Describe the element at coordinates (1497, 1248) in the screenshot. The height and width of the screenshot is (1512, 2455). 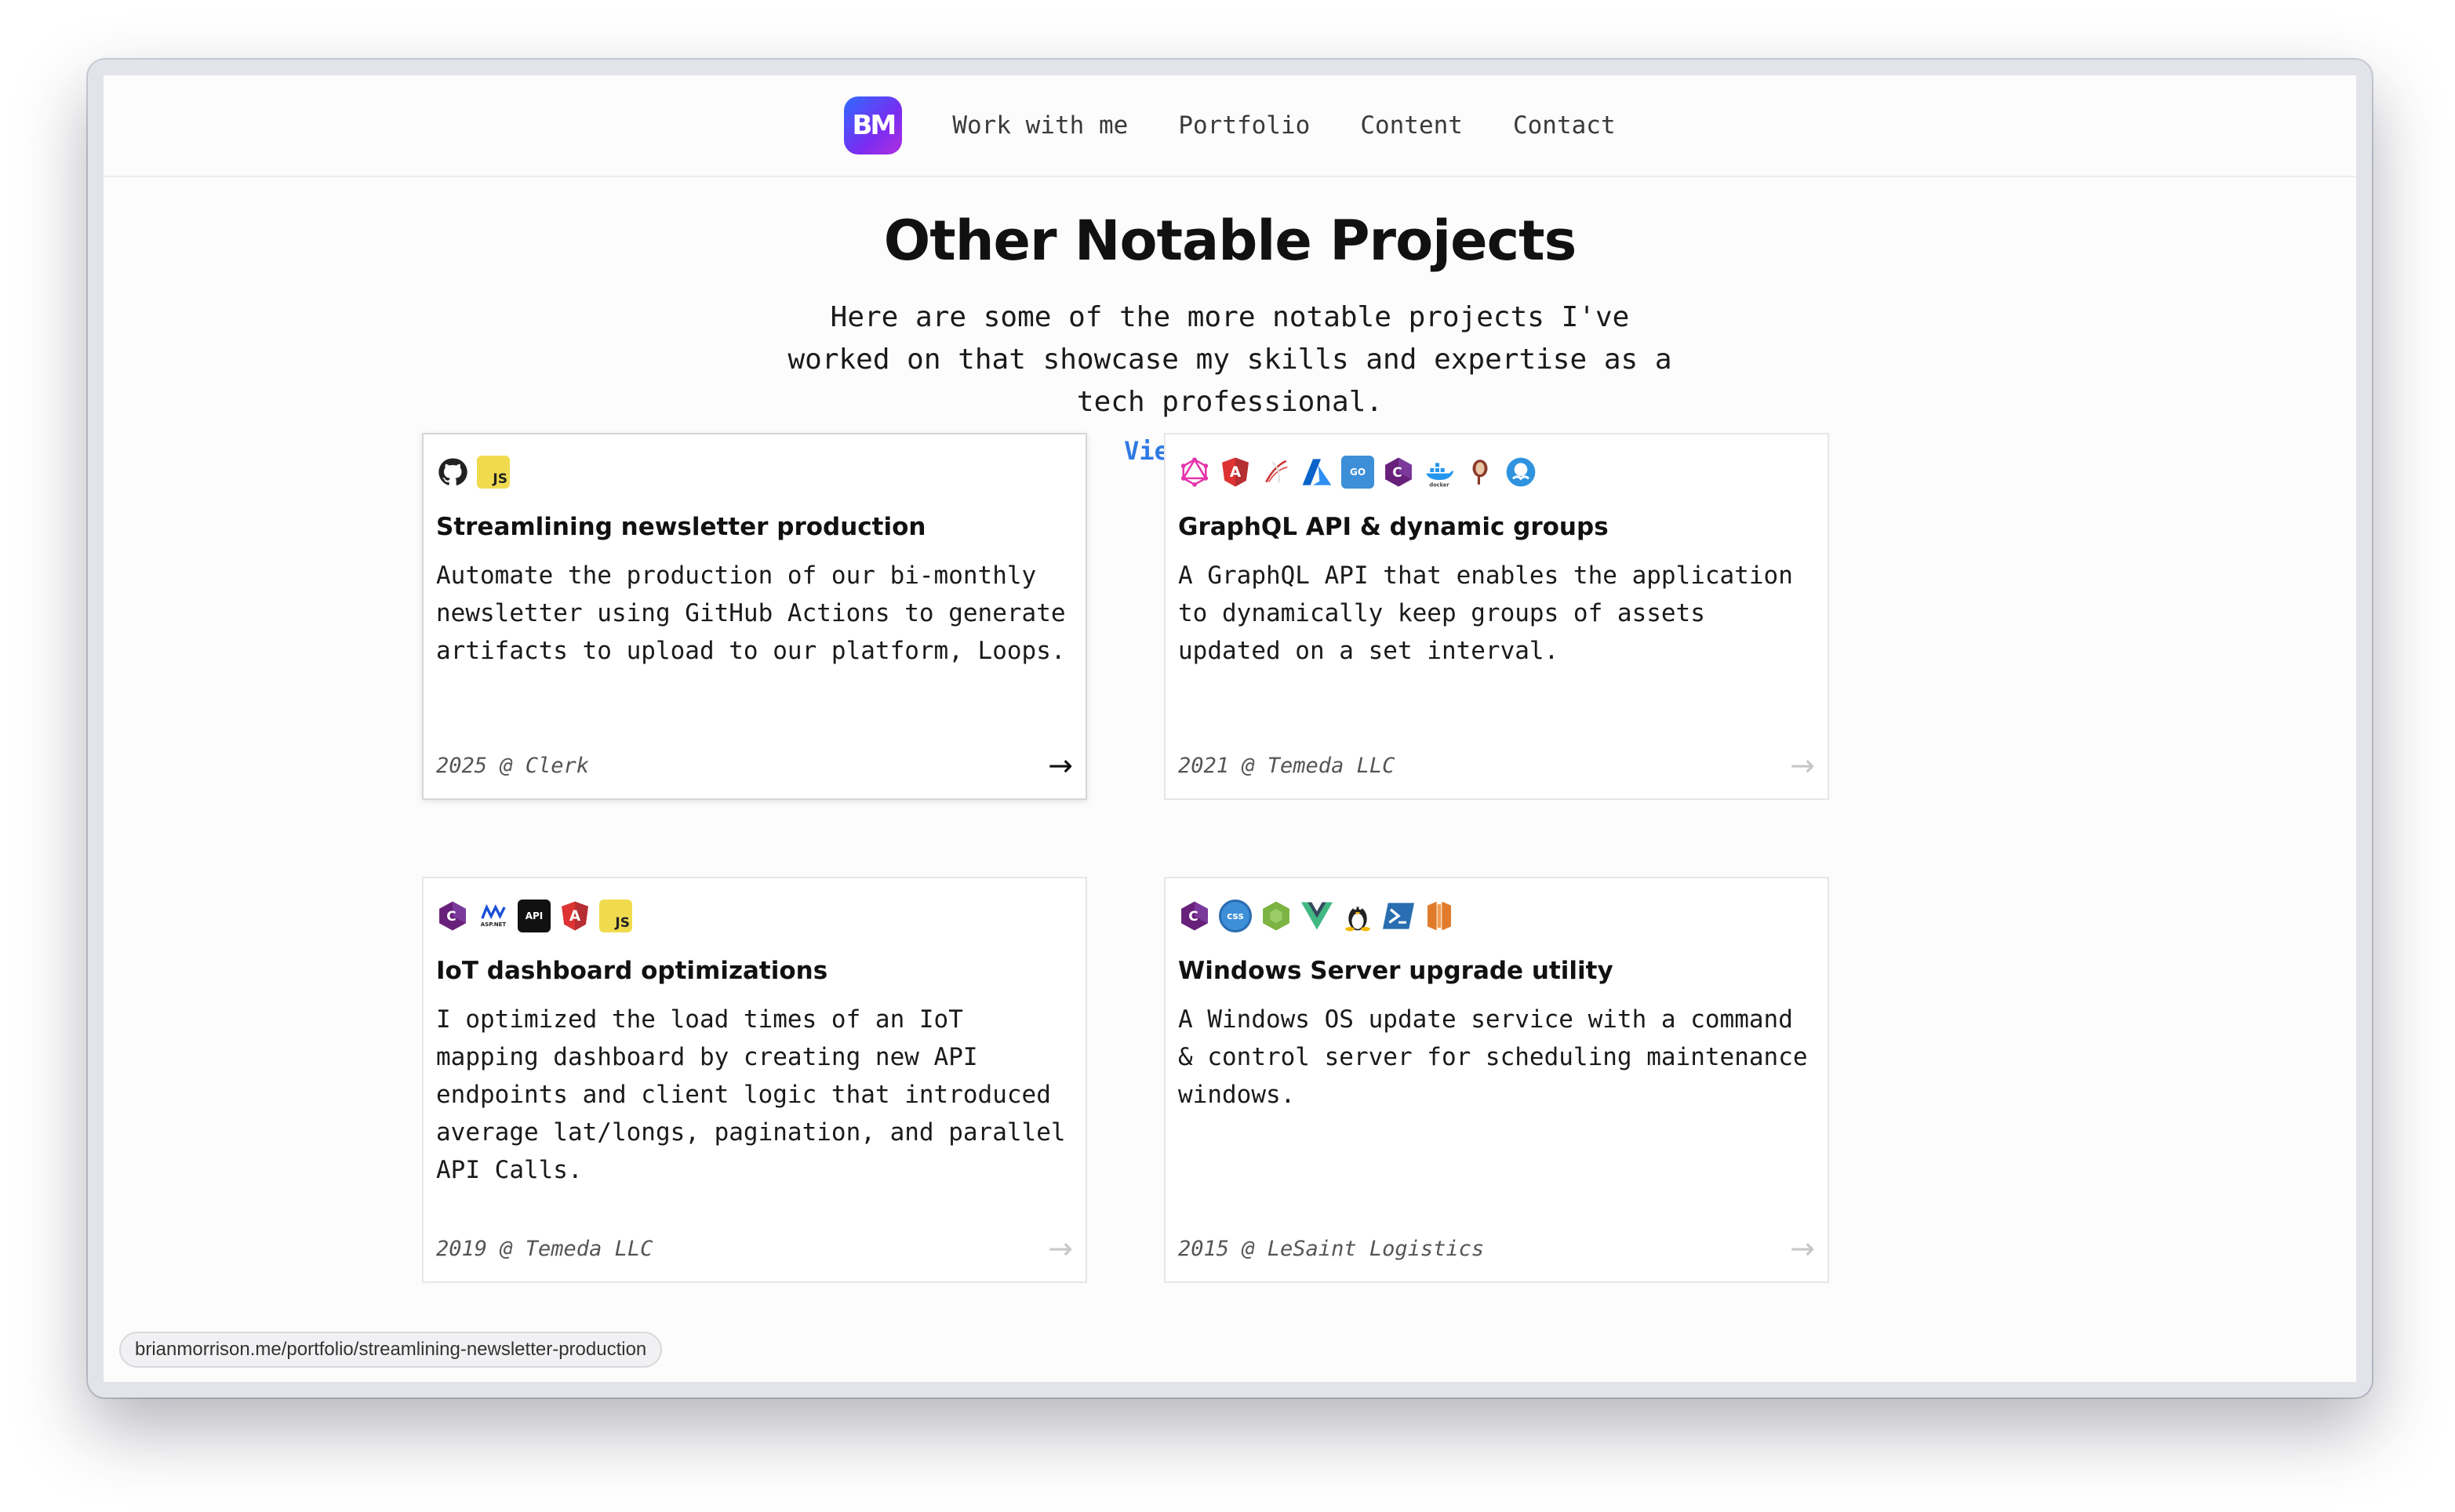
I see `project-footer: 2015 @ LeSaint Logistics →` at that location.